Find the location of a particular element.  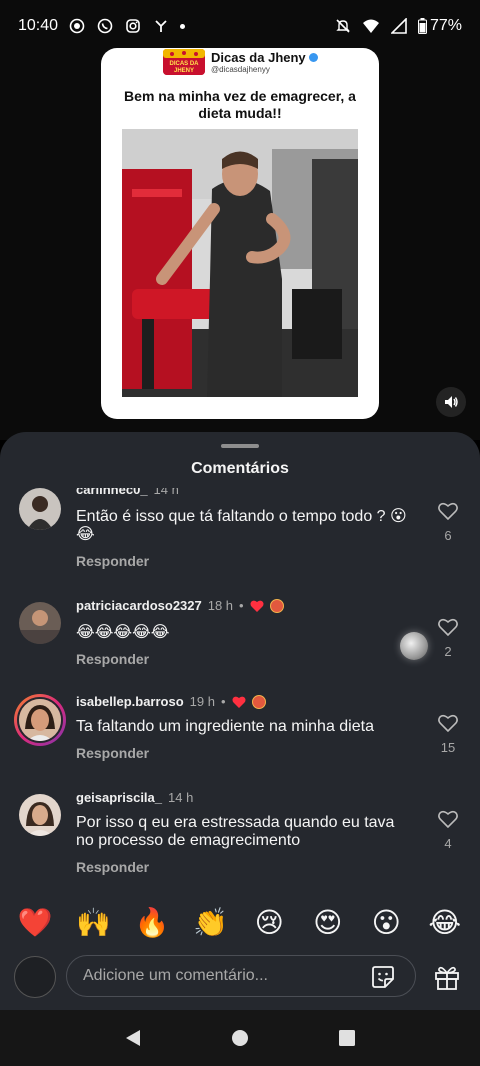

like-count: 2 is located at coordinates (448, 651).